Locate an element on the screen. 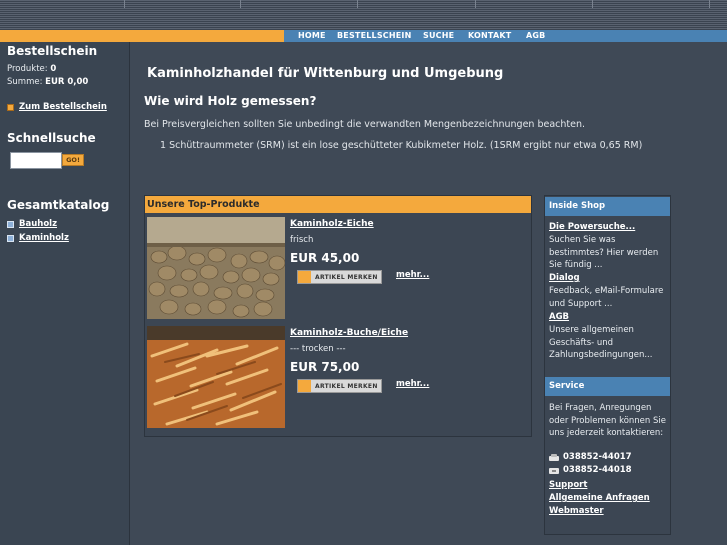  nav-bestellschein: BESTELLSCHEIN is located at coordinates (374, 36).